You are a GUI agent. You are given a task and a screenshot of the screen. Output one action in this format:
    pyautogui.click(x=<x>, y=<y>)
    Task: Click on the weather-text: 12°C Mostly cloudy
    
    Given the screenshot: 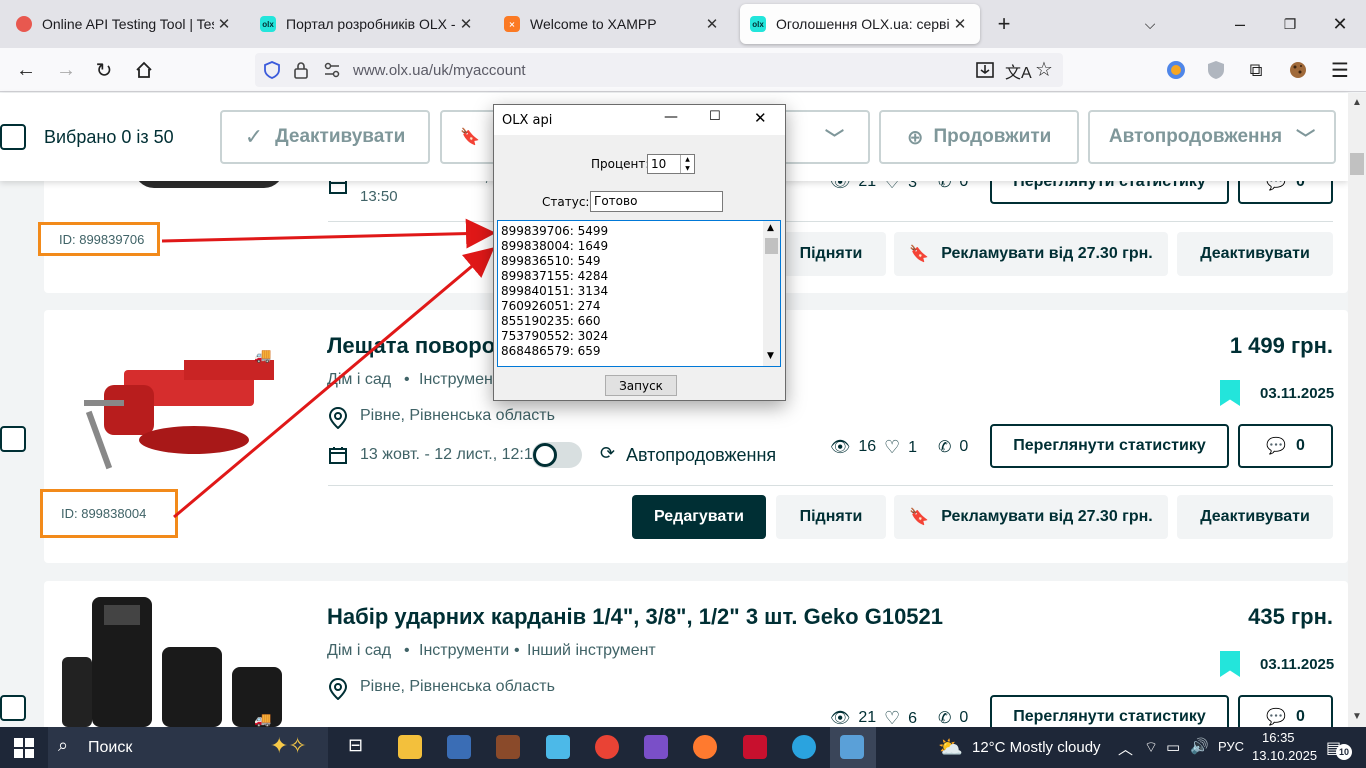 What is the action you would take?
    pyautogui.click(x=1036, y=747)
    